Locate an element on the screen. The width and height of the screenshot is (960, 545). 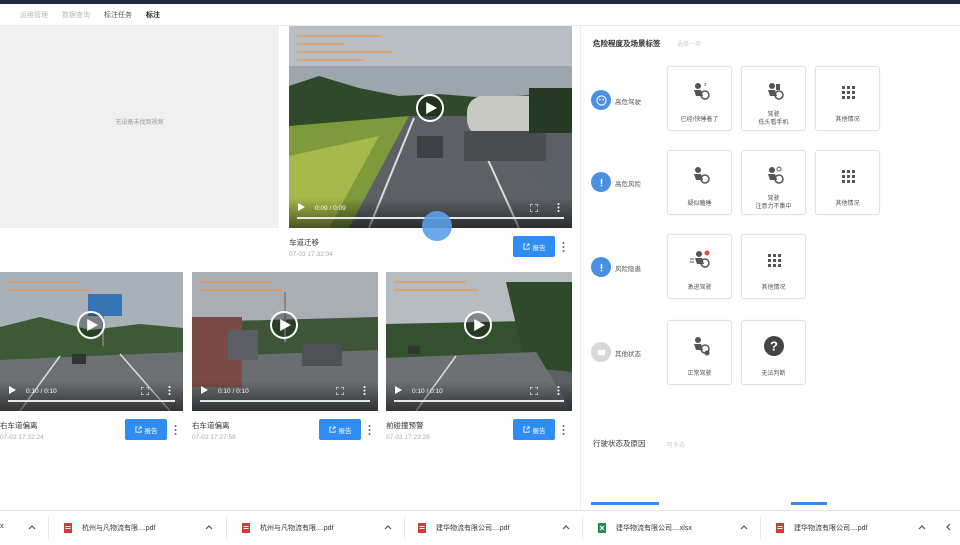
normal-driver-icon is located at coordinates (702, 346).